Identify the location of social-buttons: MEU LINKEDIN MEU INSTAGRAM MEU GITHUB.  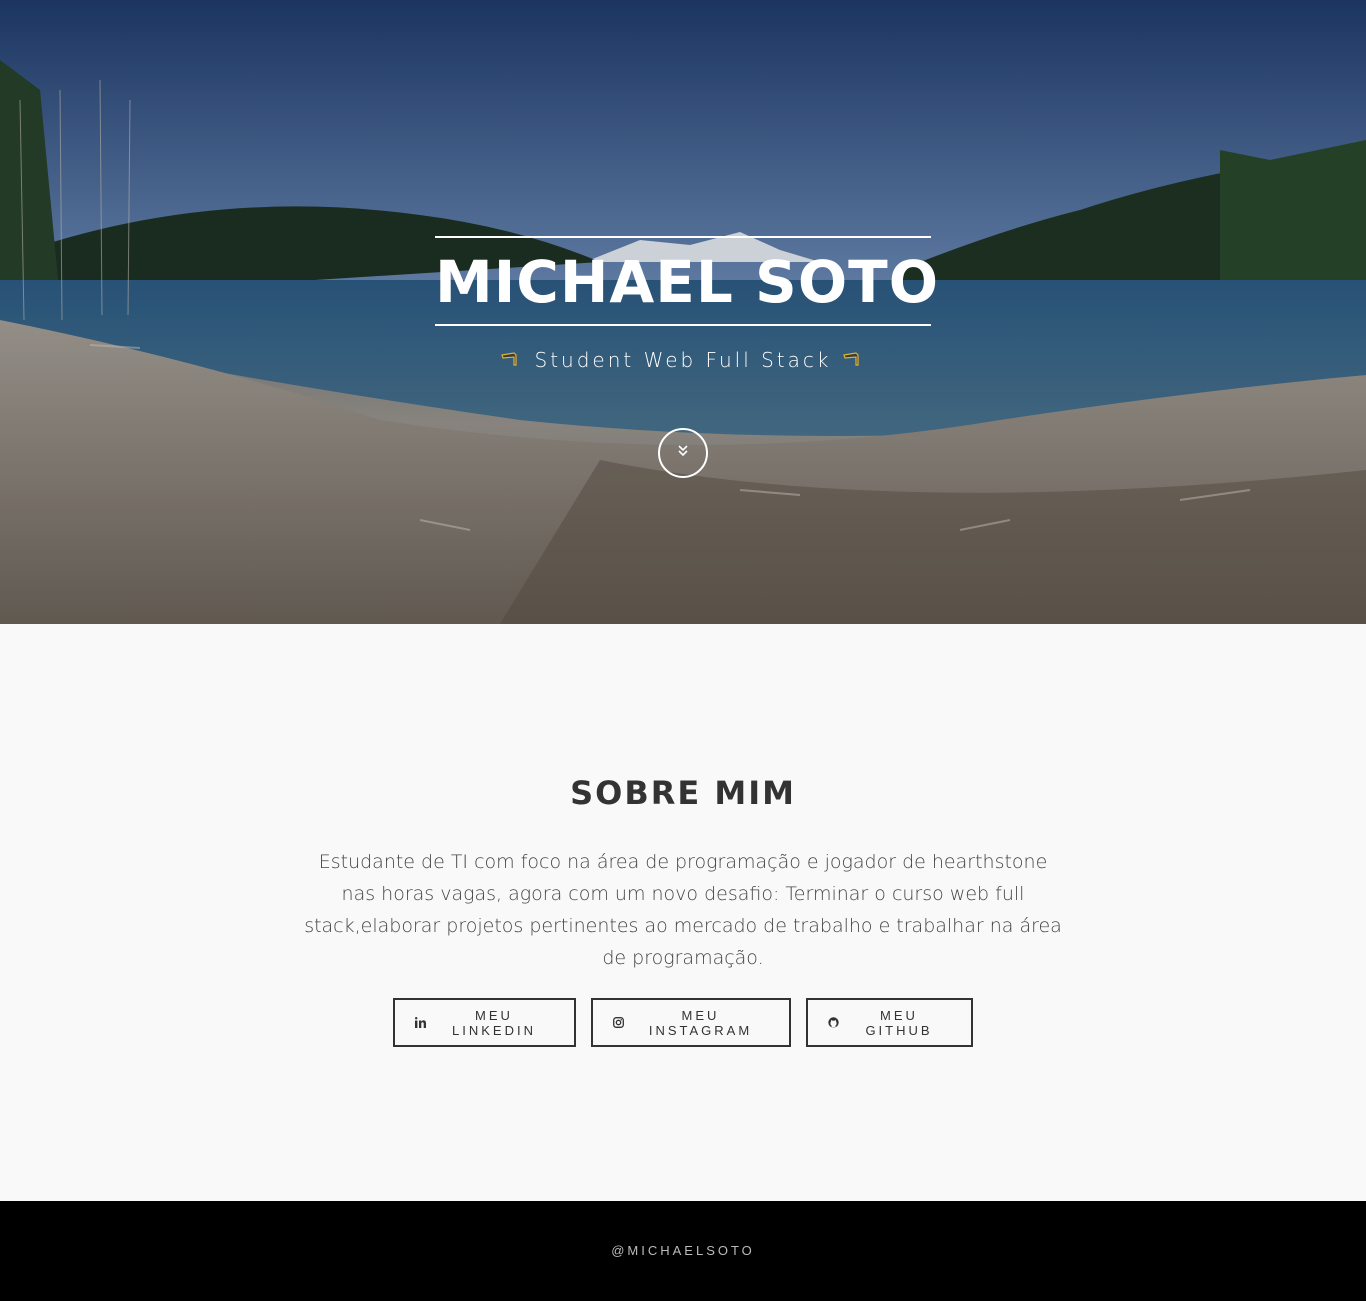
(683, 1022).